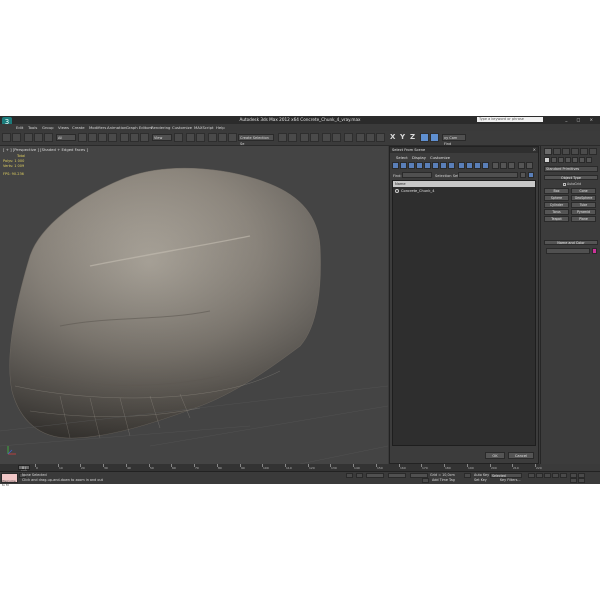 The image size is (600, 600). What do you see at coordinates (572, 184) in the screenshot?
I see `autogrid-checkbox: AutoGrid` at bounding box center [572, 184].